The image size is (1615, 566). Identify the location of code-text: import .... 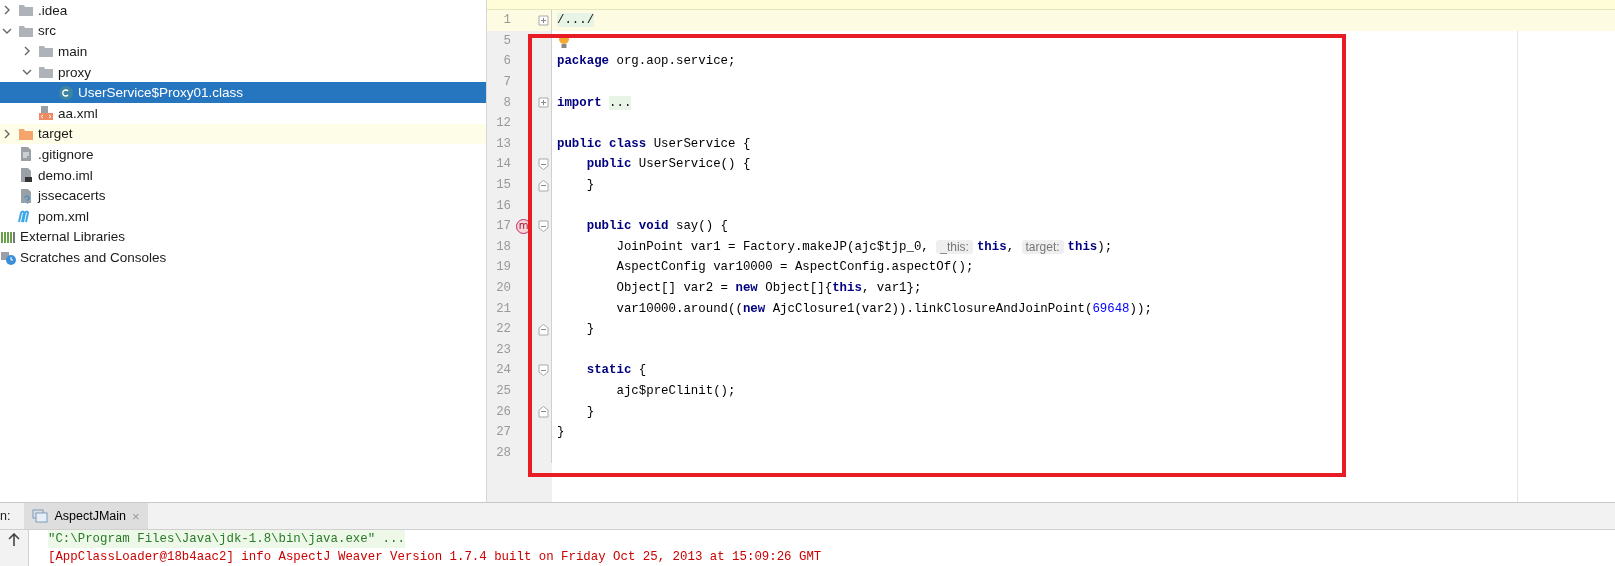
(594, 102).